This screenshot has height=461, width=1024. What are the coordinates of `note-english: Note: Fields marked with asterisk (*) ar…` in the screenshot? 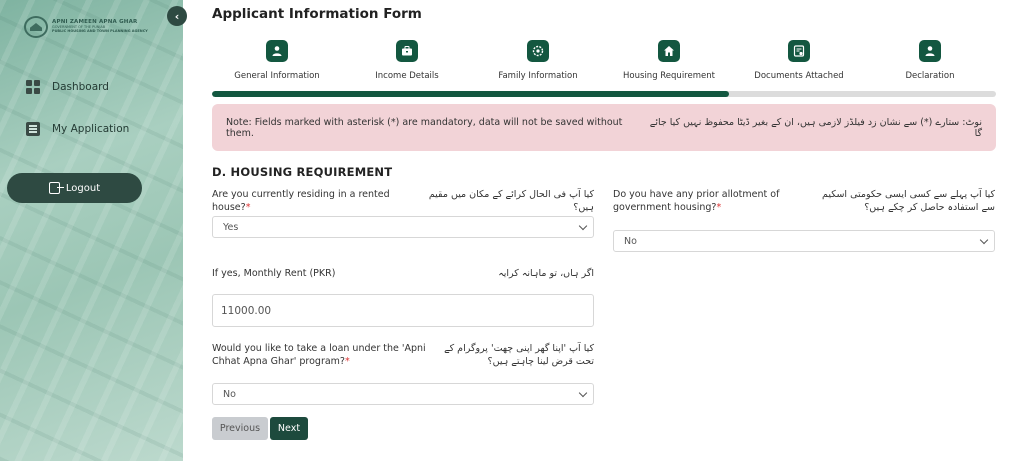 It's located at (424, 127).